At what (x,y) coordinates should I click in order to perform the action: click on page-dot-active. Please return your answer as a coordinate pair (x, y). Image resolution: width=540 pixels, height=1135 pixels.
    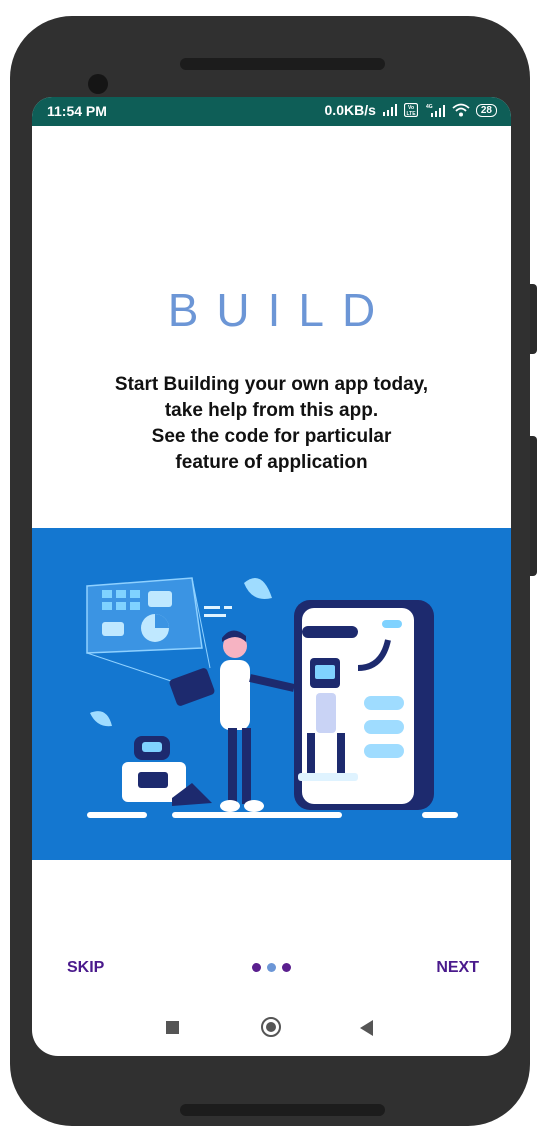
    Looking at the image, I should click on (271, 967).